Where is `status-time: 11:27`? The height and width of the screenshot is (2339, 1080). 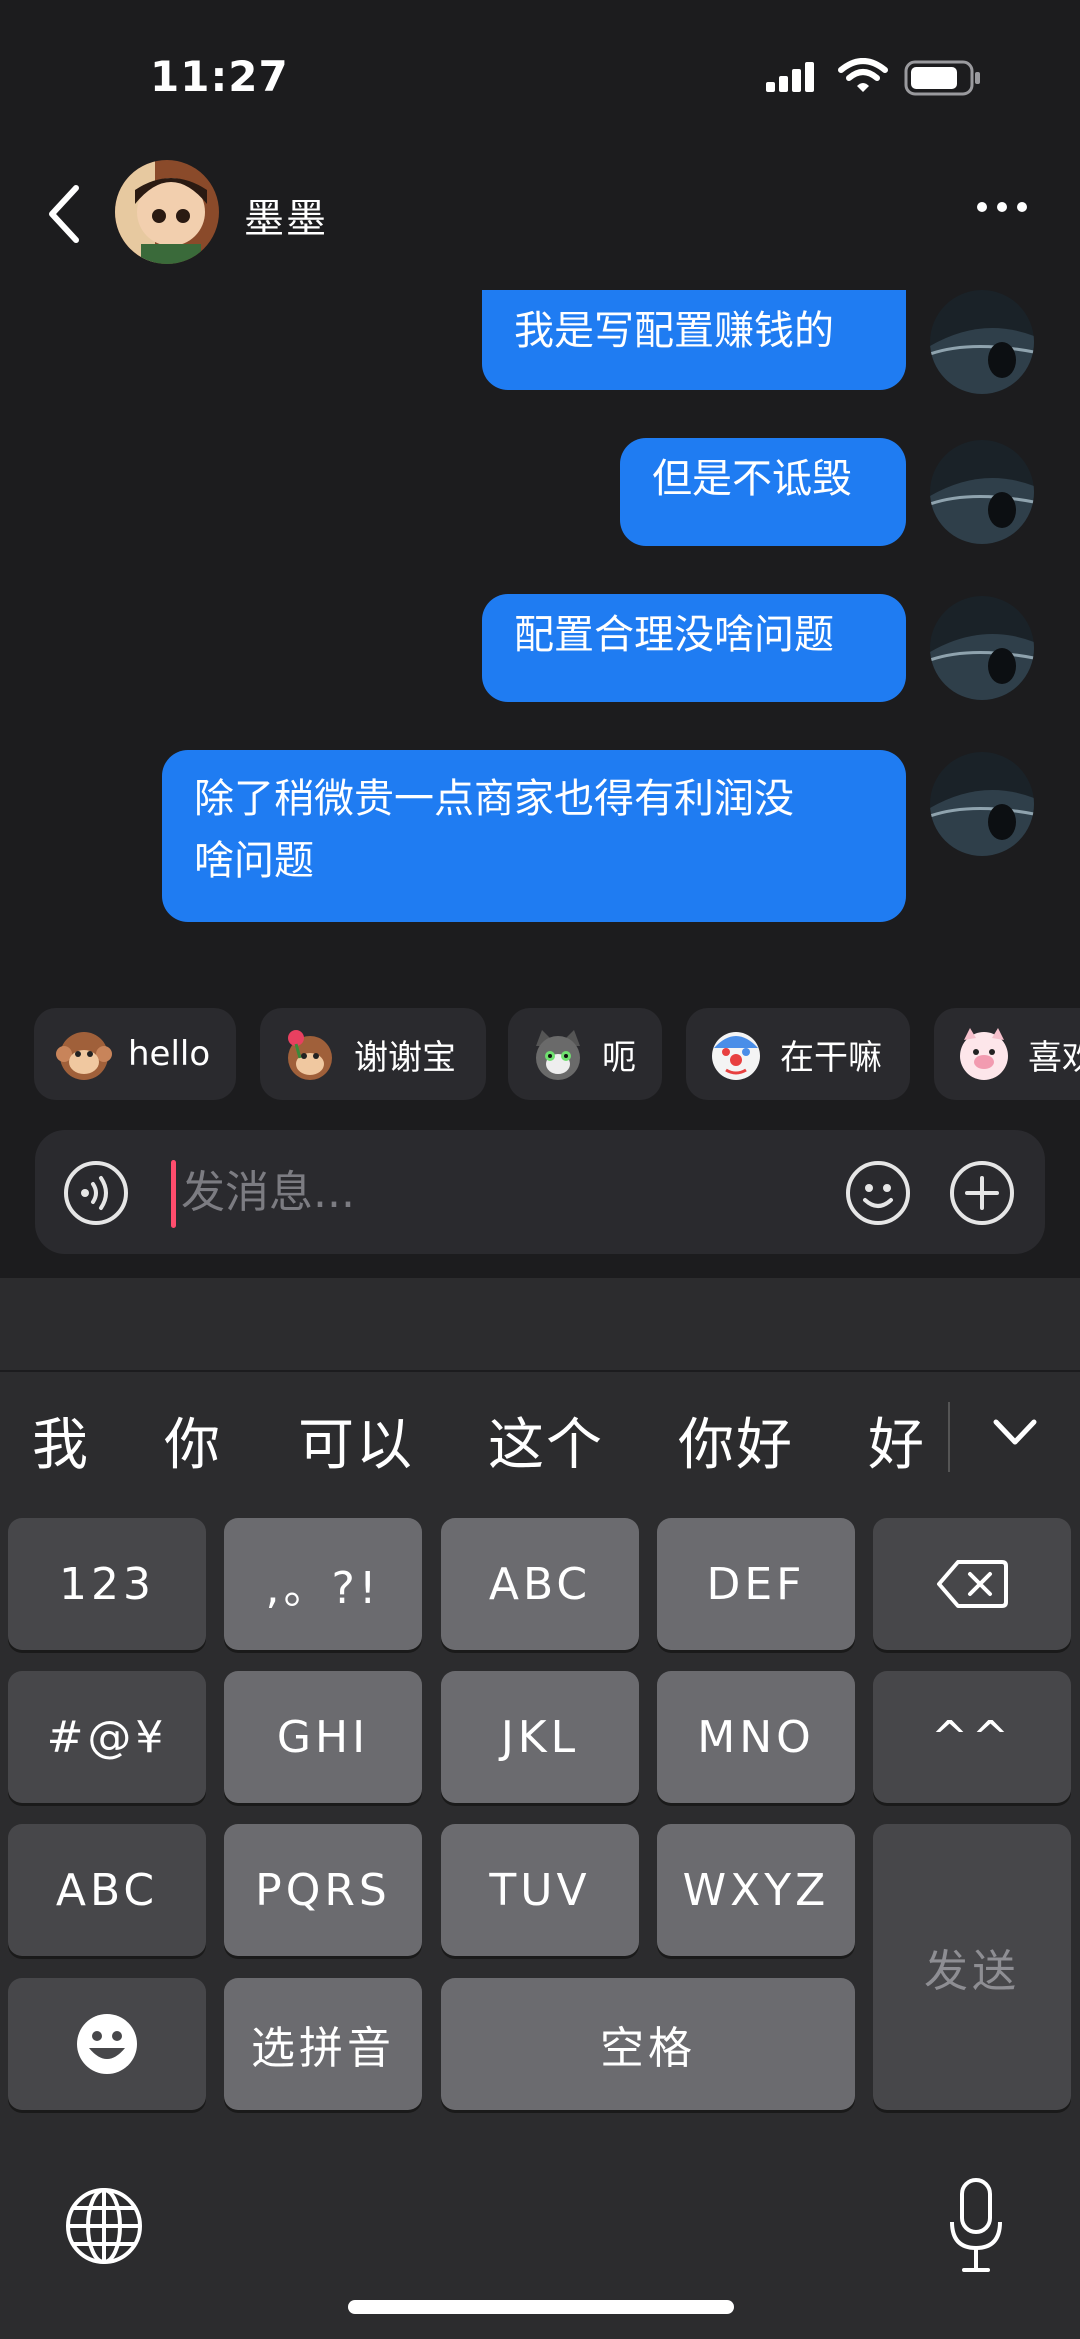 status-time: 11:27 is located at coordinates (219, 76).